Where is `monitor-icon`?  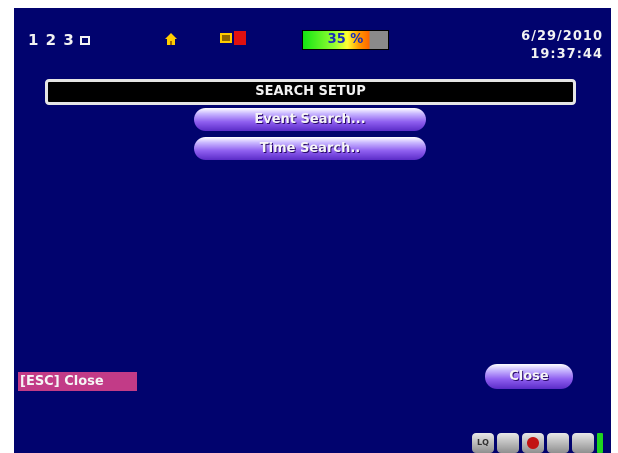 monitor-icon is located at coordinates (84, 40).